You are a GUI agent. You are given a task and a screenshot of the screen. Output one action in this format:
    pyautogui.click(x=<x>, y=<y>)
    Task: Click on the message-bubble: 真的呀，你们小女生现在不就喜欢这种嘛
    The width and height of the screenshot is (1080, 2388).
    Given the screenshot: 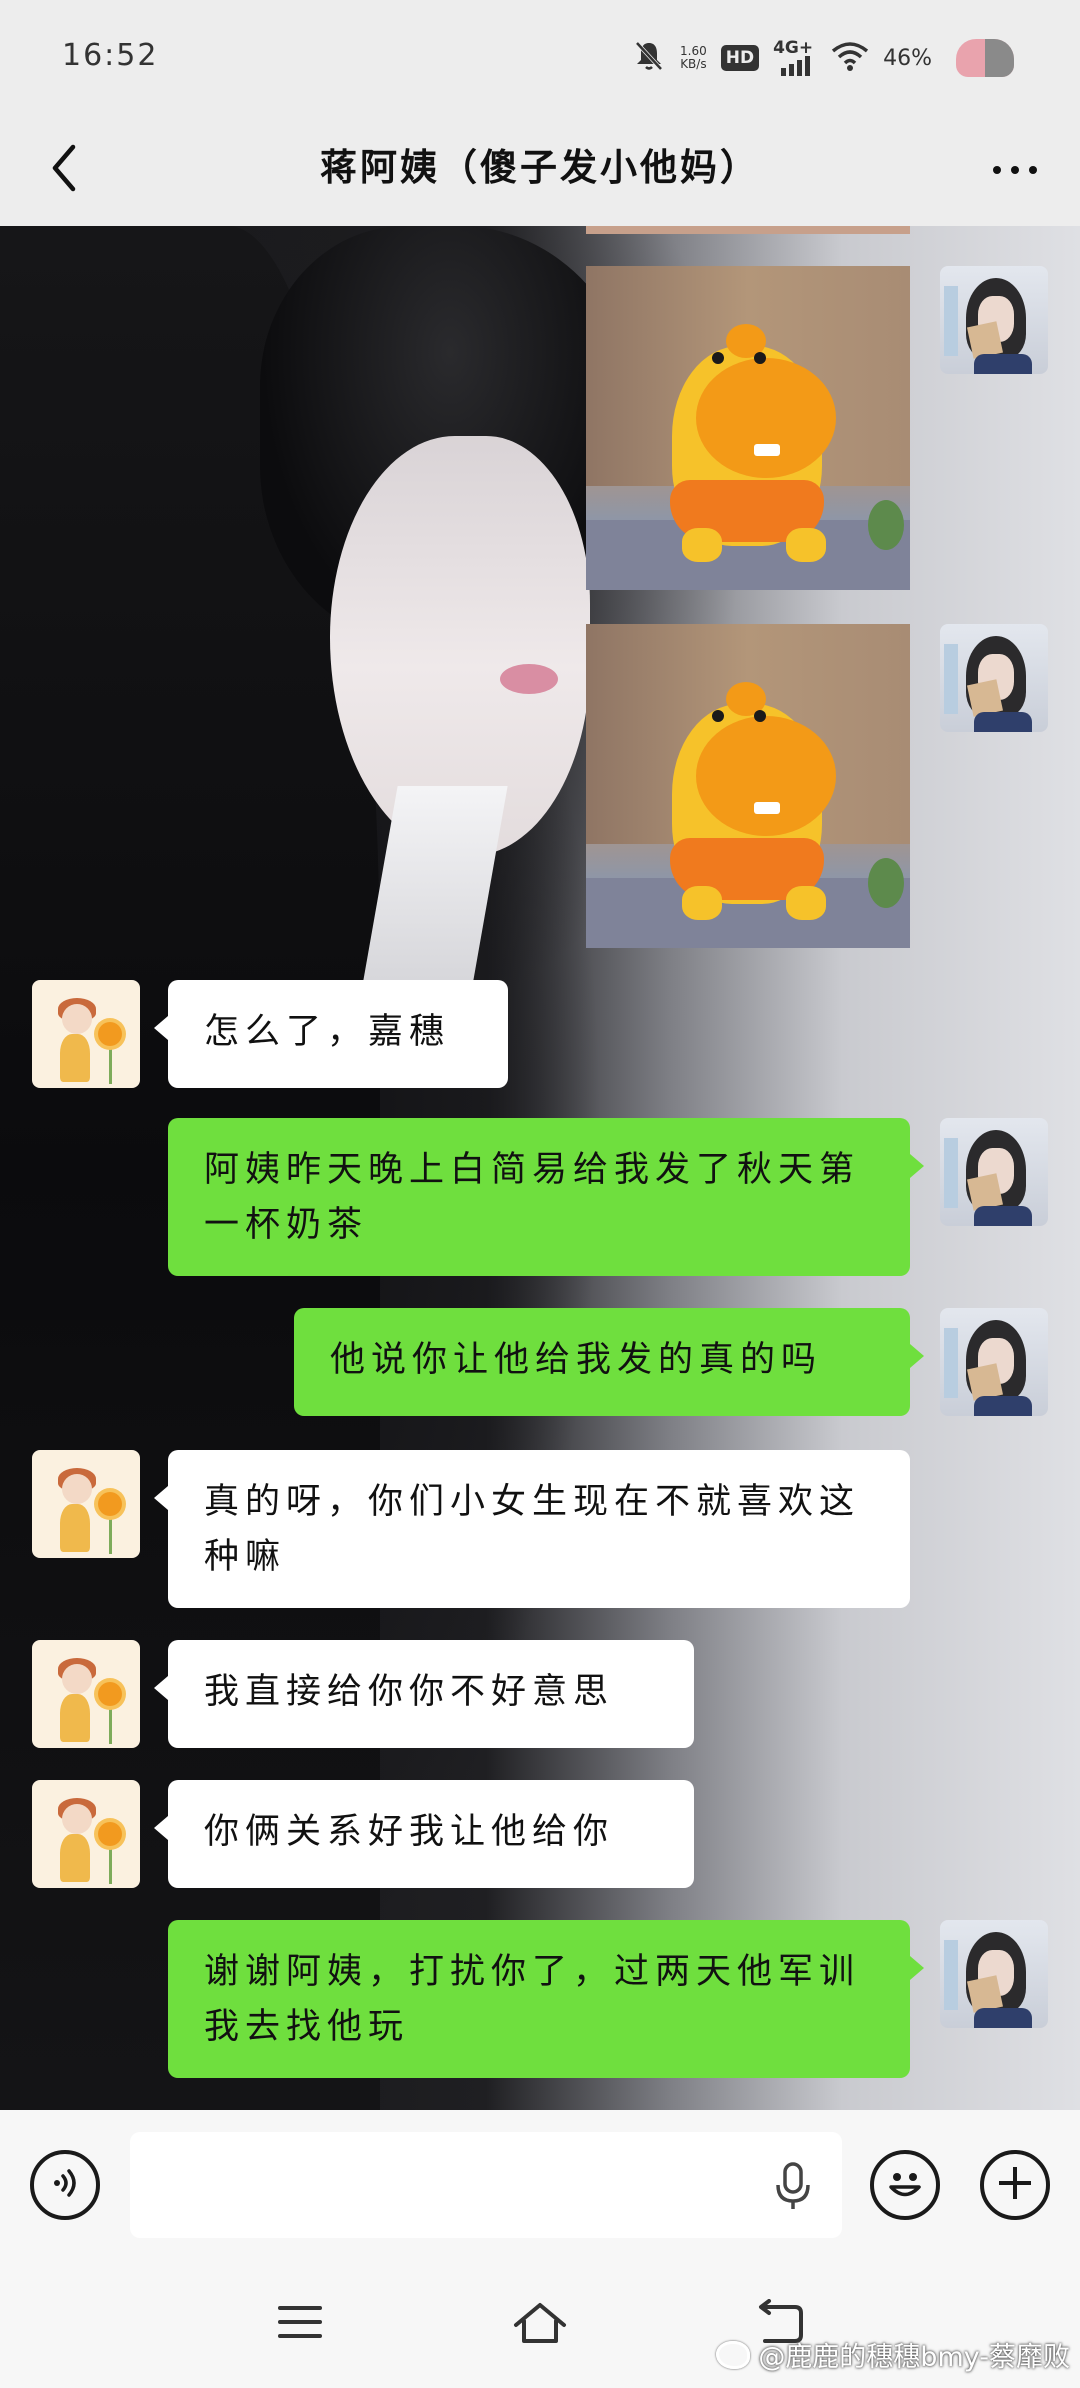 What is the action you would take?
    pyautogui.click(x=532, y=1529)
    